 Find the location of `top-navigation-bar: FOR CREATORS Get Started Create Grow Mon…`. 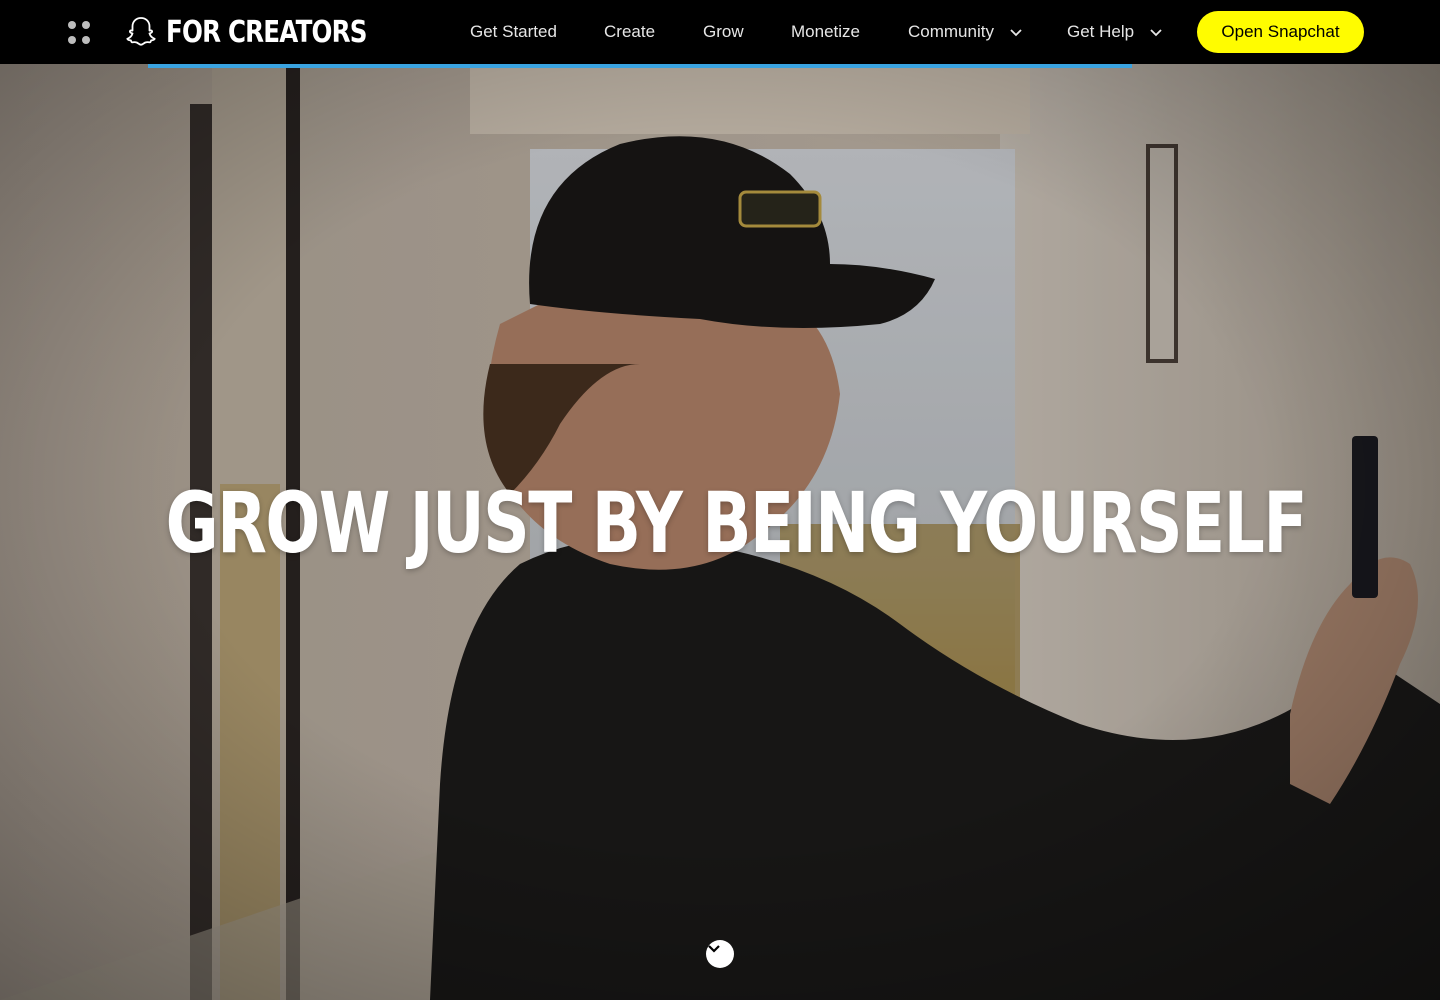

top-navigation-bar: FOR CREATORS Get Started Create Grow Mon… is located at coordinates (720, 32).